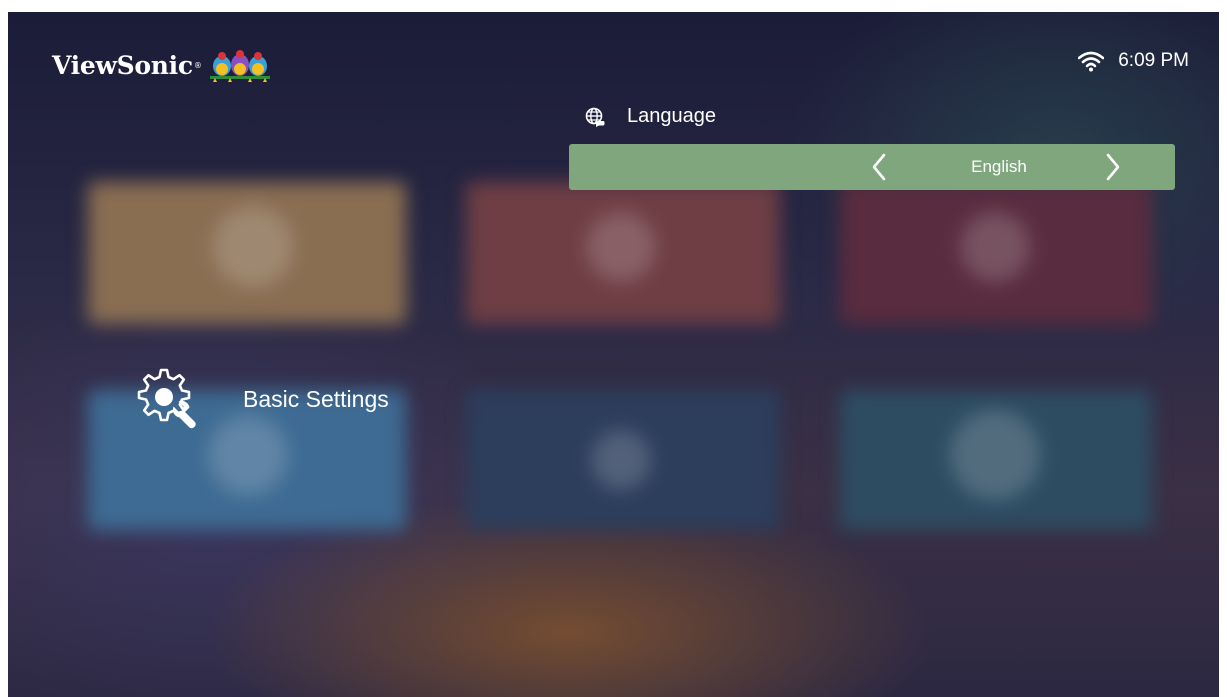 The height and width of the screenshot is (697, 1227). I want to click on chevron-right-icon, so click(1113, 167).